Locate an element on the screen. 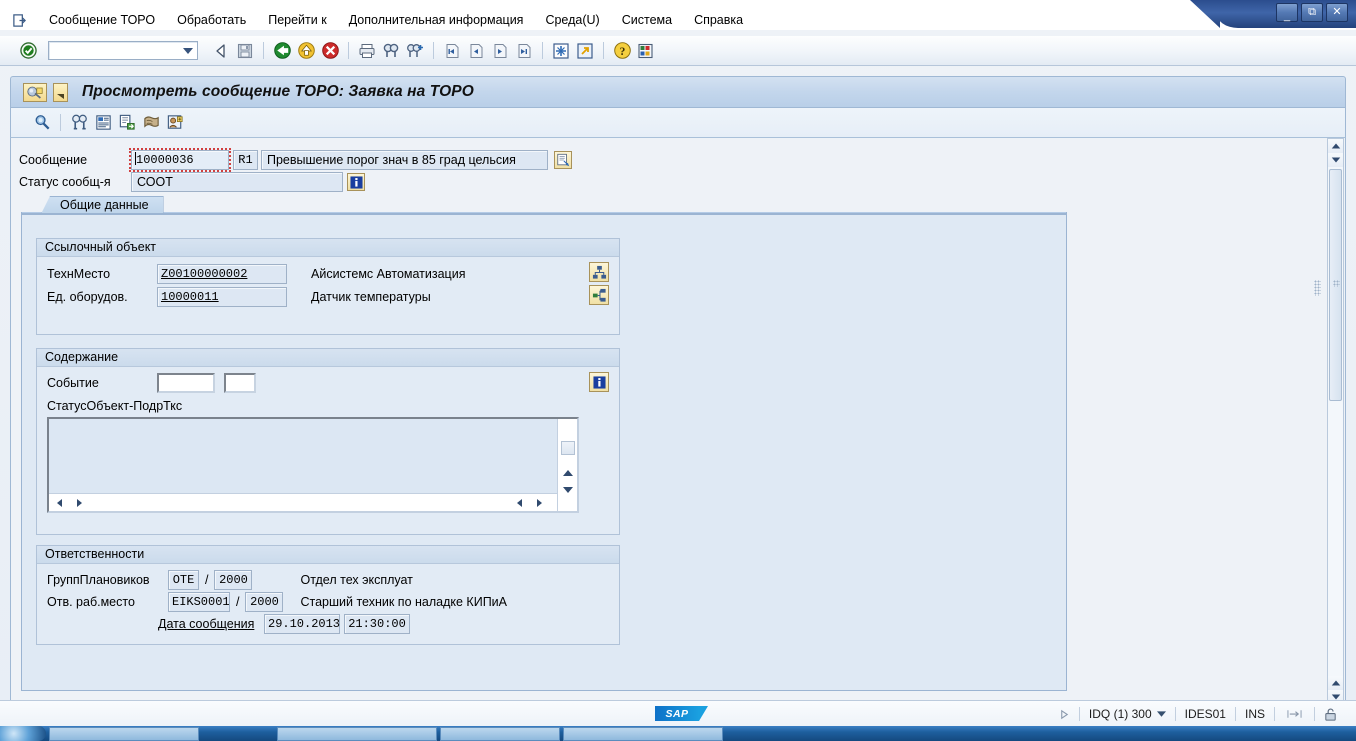  display-change-icon is located at coordinates (42, 123).